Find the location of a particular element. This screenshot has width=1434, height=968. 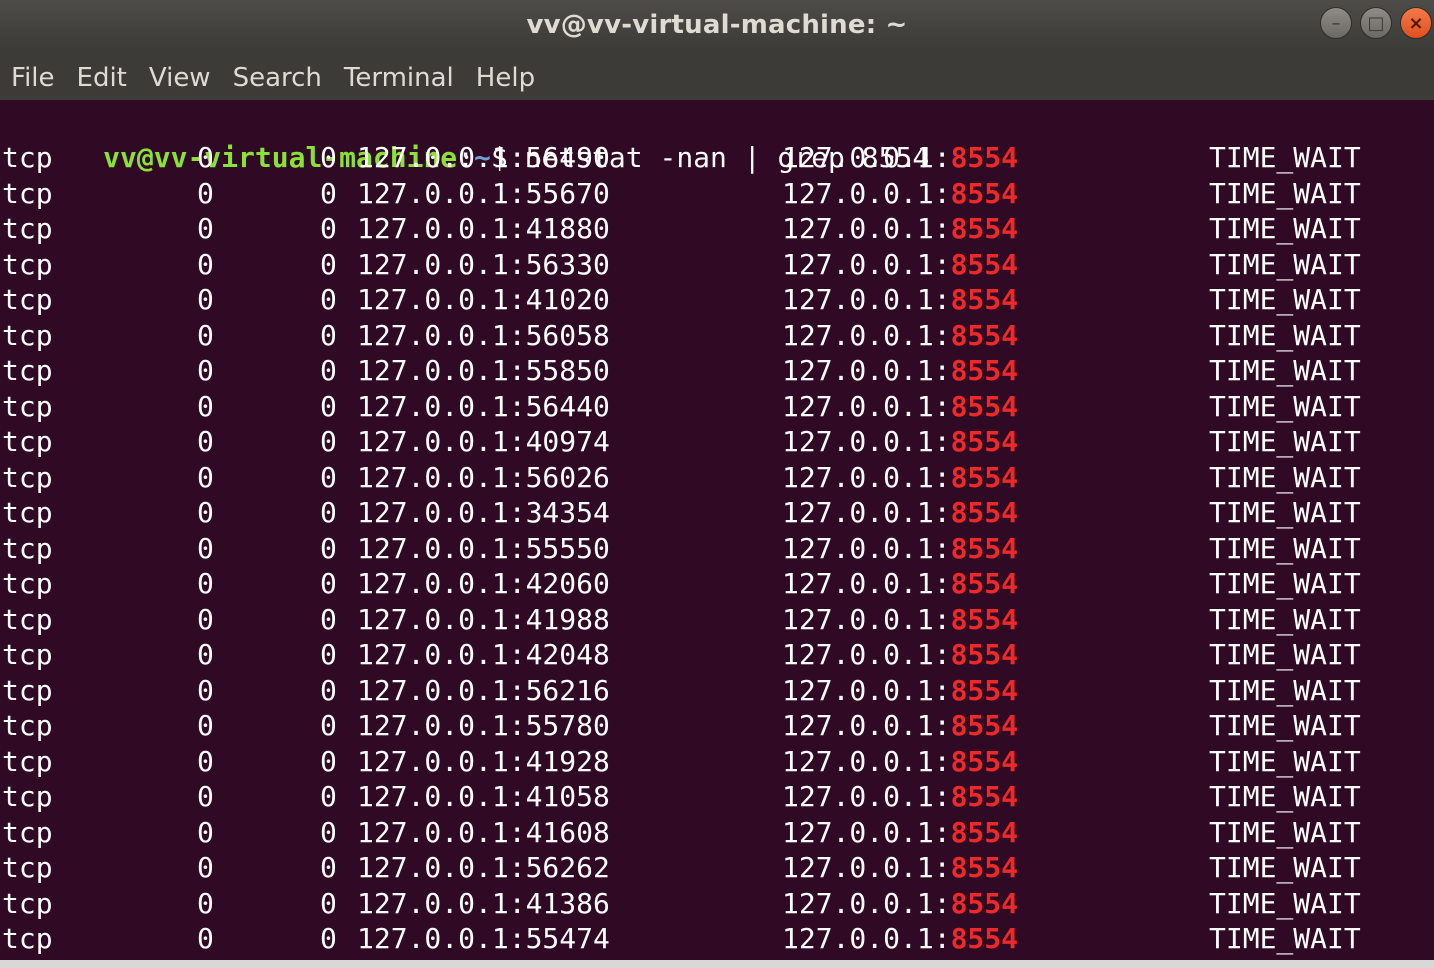

menu-view: View is located at coordinates (180, 75).